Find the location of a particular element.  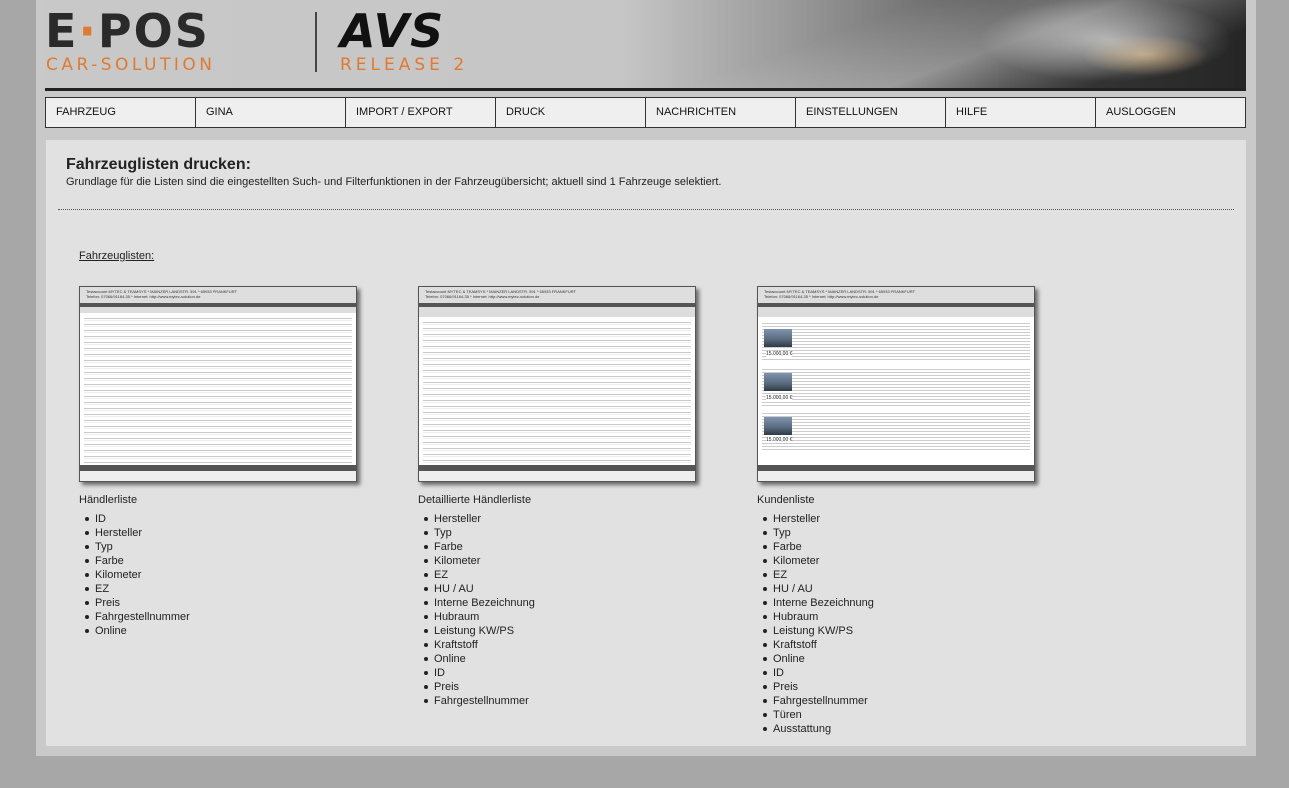

header-banner: E·POS CAR-SOLUTION AVS RELEASE 2 is located at coordinates (645, 45).